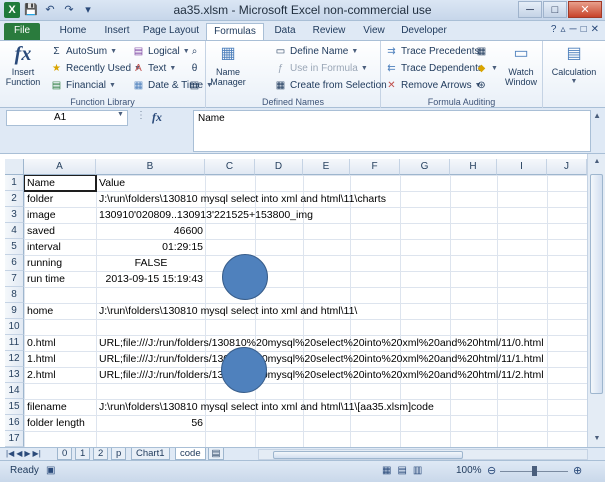 The width and height of the screenshot is (605, 482). I want to click on row-header-9: 9, so click(14, 311).